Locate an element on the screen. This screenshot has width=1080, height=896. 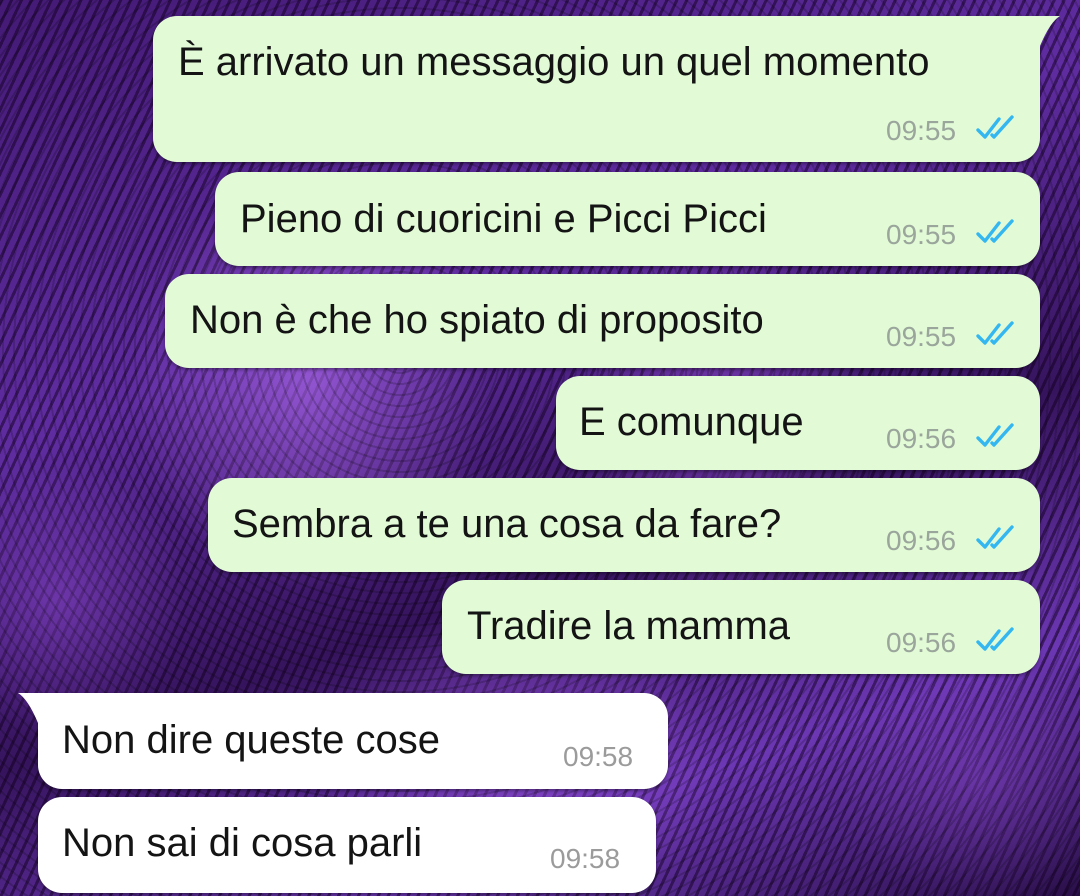
message-bubble-incoming: Non dire queste cose 09:58 is located at coordinates (343, 741).